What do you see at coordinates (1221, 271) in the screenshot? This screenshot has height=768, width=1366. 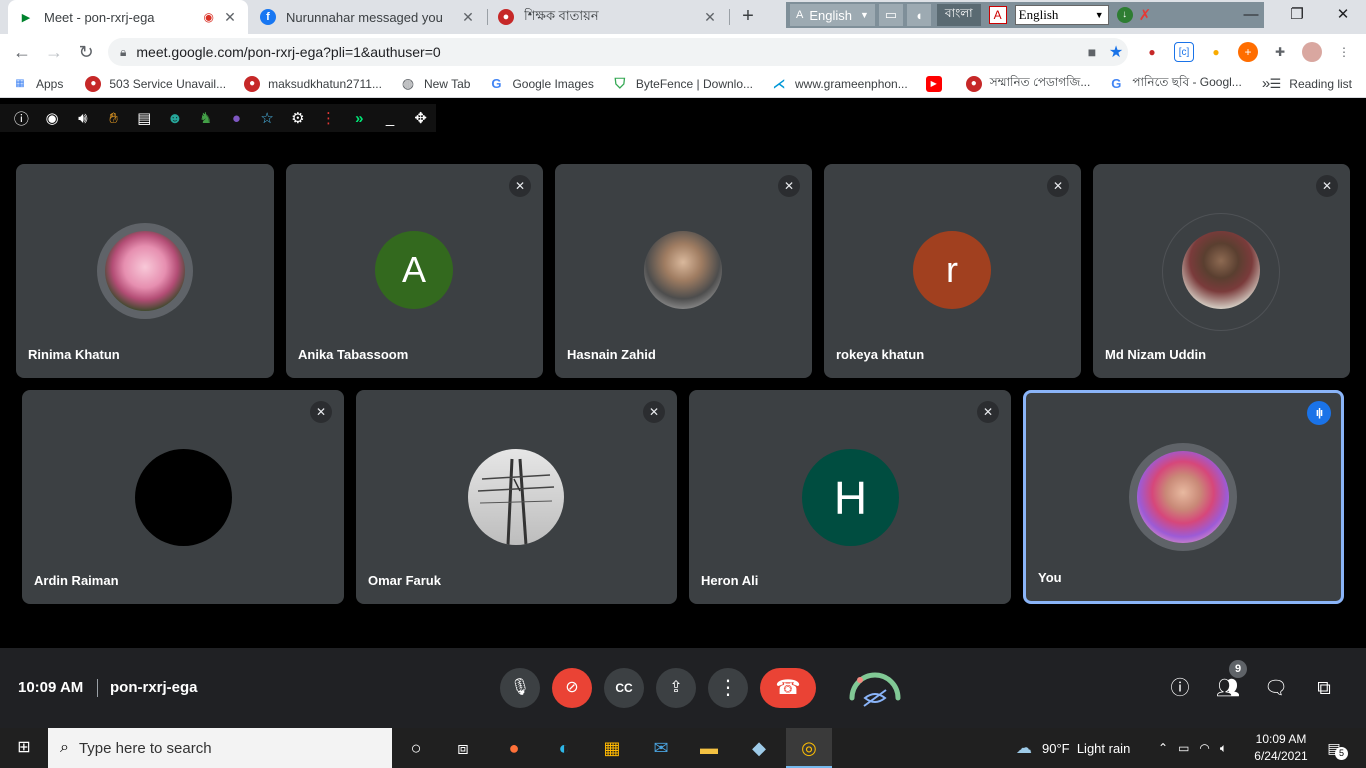 I see `participant-tile: ✕ Md Nizam Uddin` at bounding box center [1221, 271].